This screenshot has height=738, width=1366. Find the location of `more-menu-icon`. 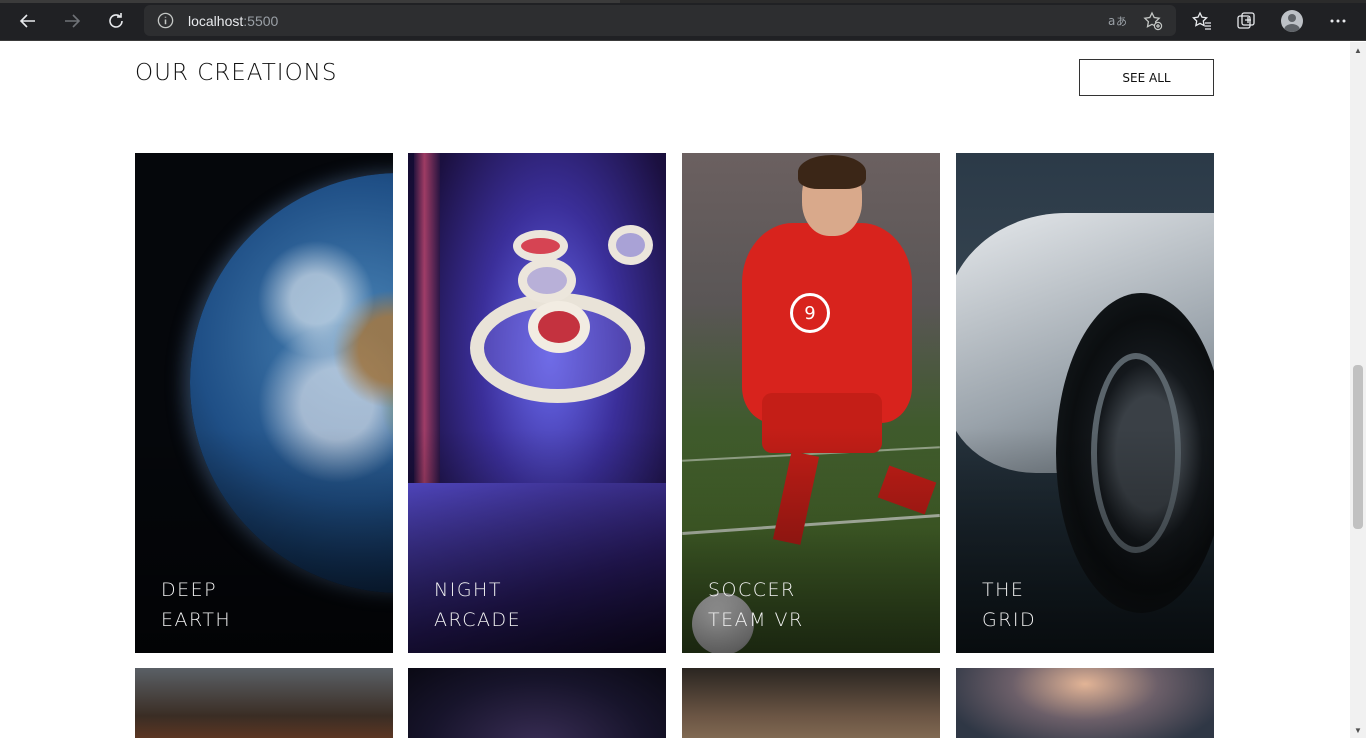

more-menu-icon is located at coordinates (1338, 21).